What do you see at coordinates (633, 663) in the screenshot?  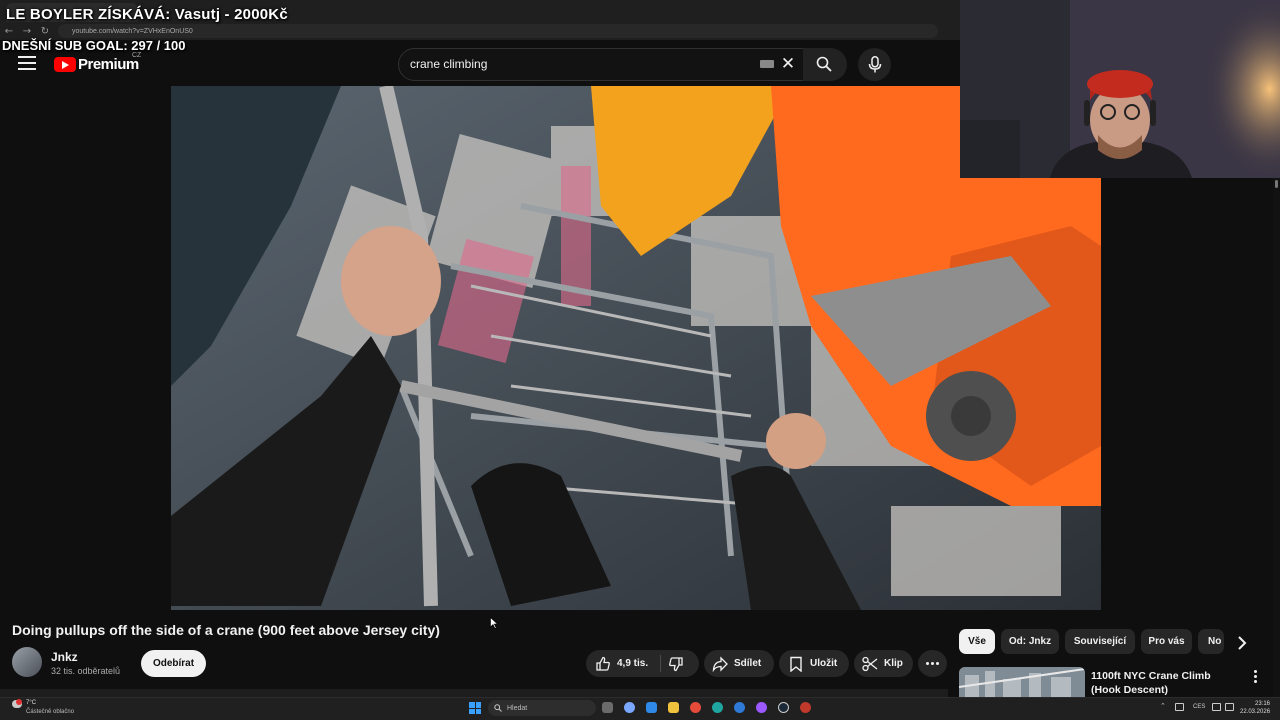 I see `like-count: 4,9 tis.` at bounding box center [633, 663].